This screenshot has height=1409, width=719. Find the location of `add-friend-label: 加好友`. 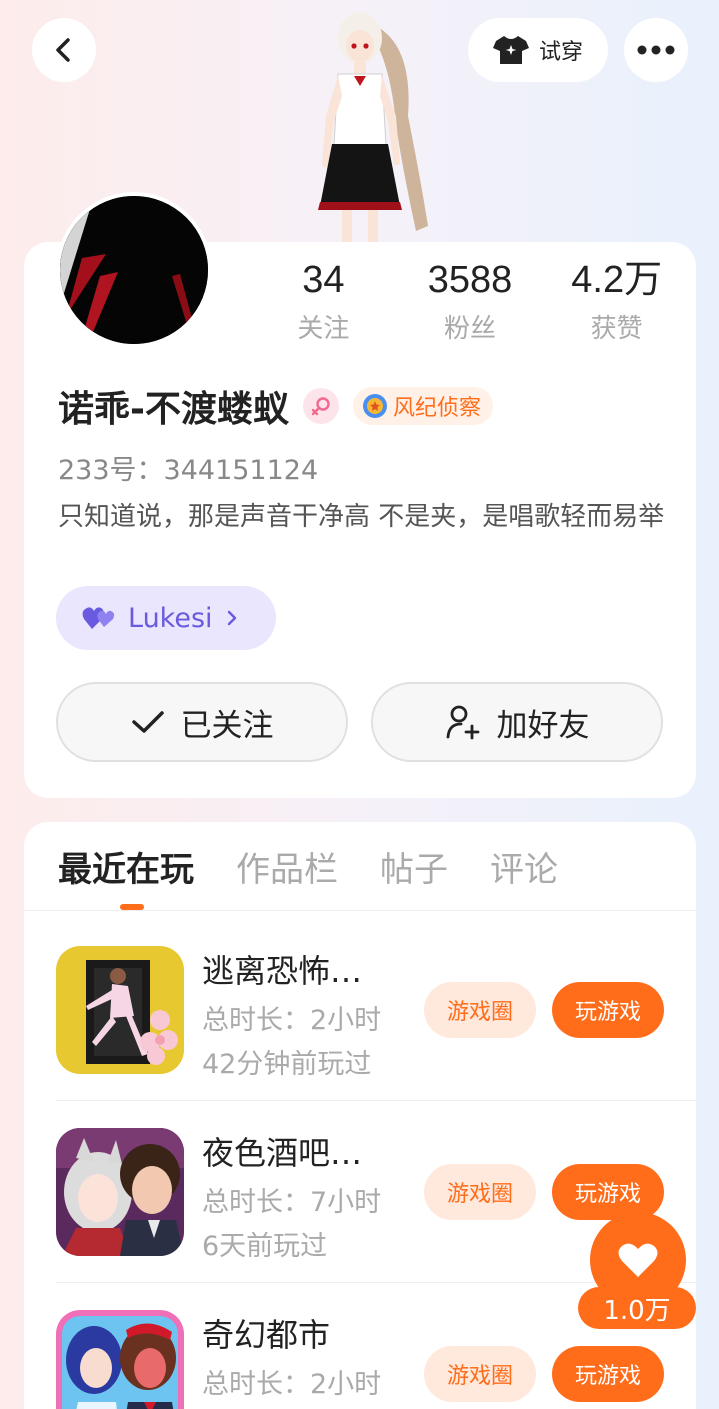

add-friend-label: 加好友 is located at coordinates (543, 725).